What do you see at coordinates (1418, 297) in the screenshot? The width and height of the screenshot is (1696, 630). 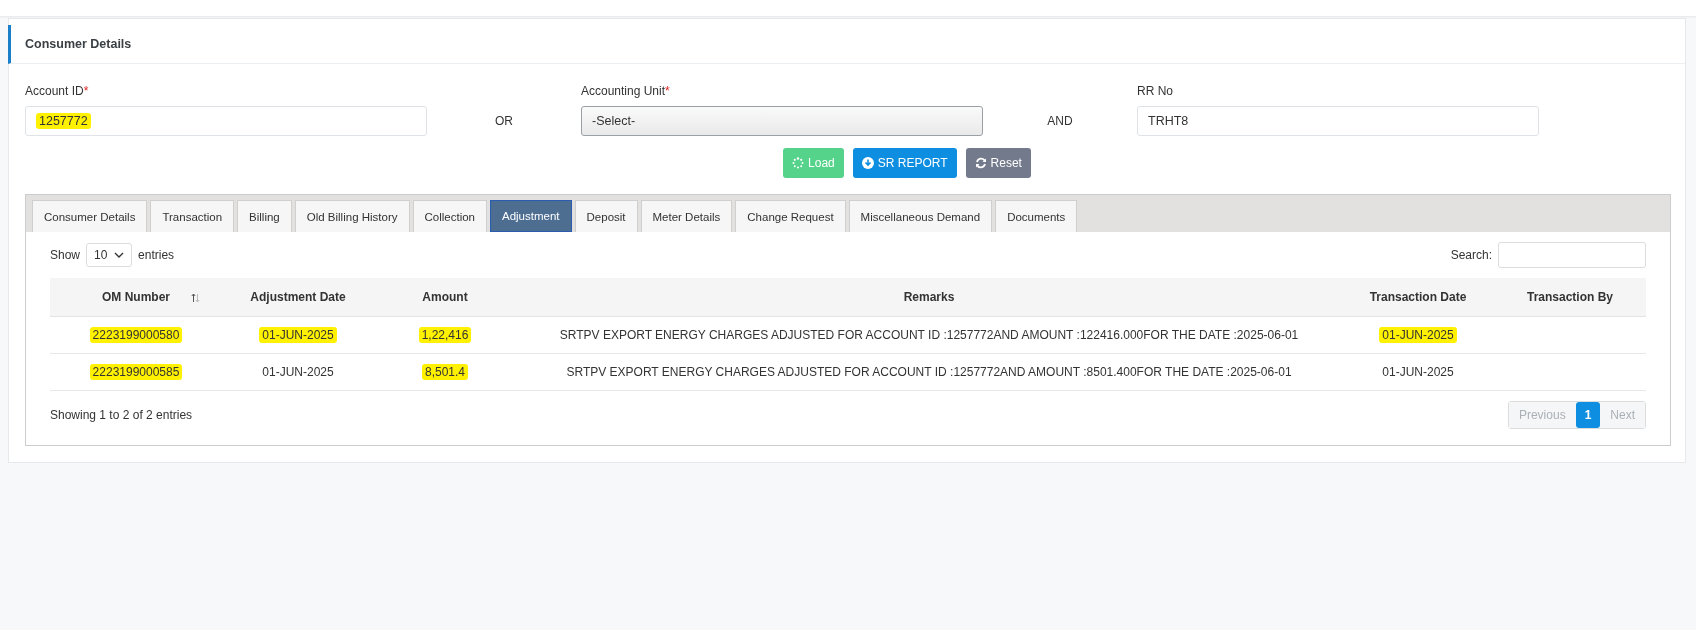 I see `column-header: Transaction Date` at bounding box center [1418, 297].